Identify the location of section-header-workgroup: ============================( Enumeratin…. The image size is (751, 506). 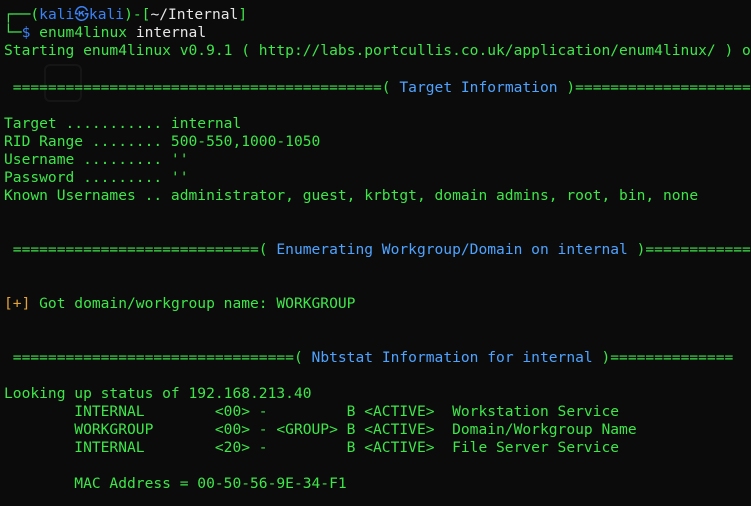
(377, 250).